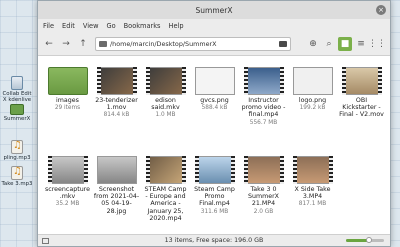 The image size is (400, 247). I want to click on file-size: 199.2 kB, so click(312, 108).